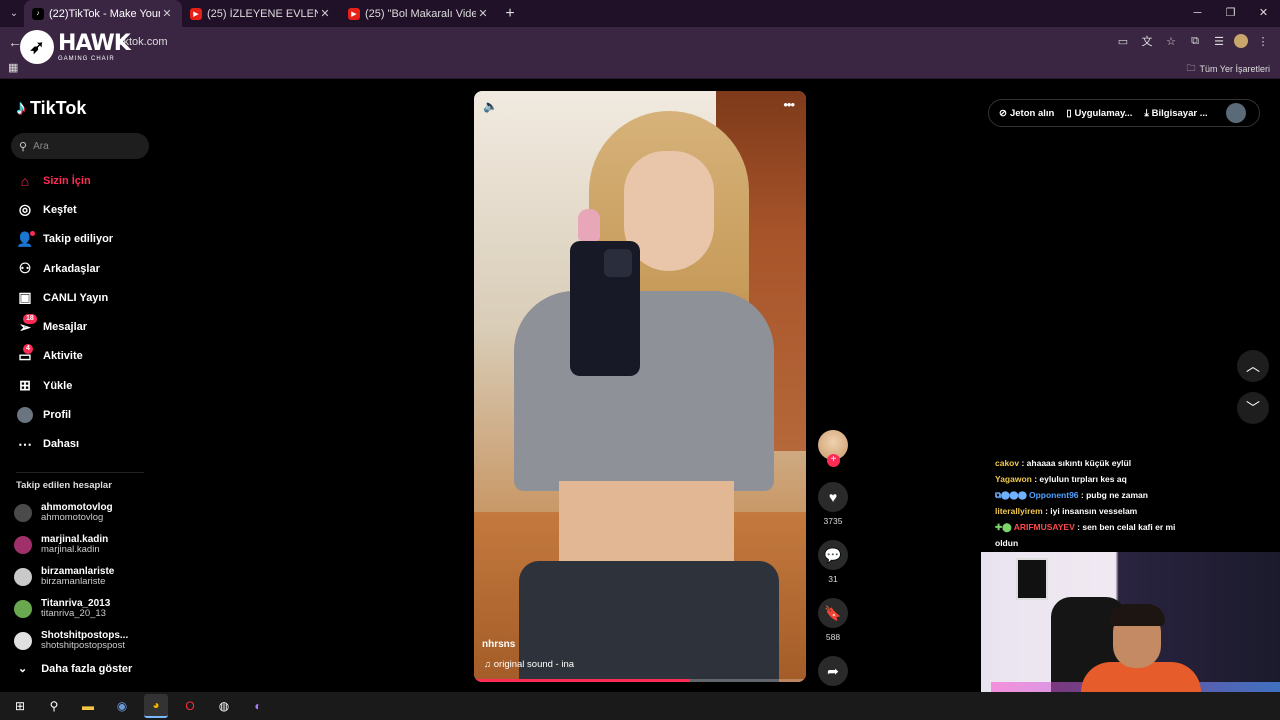  Describe the element at coordinates (833, 555) in the screenshot. I see `comment-icon: 💬` at that location.